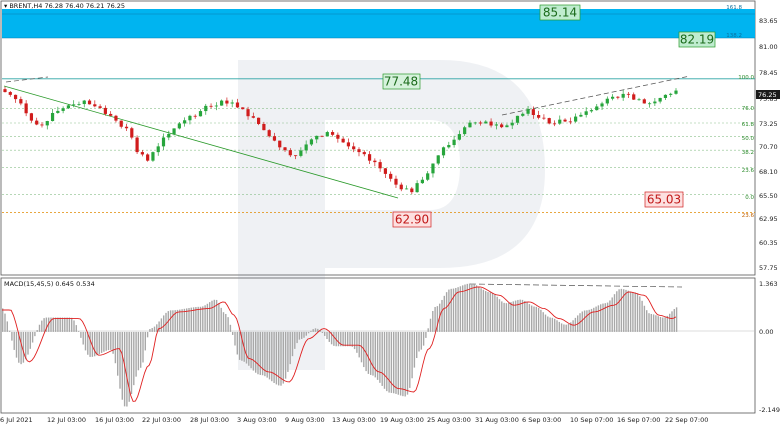 Image resolution: width=782 pixels, height=427 pixels. What do you see at coordinates (402, 420) in the screenshot?
I see `time-tick: 19 Aug 03:00` at bounding box center [402, 420].